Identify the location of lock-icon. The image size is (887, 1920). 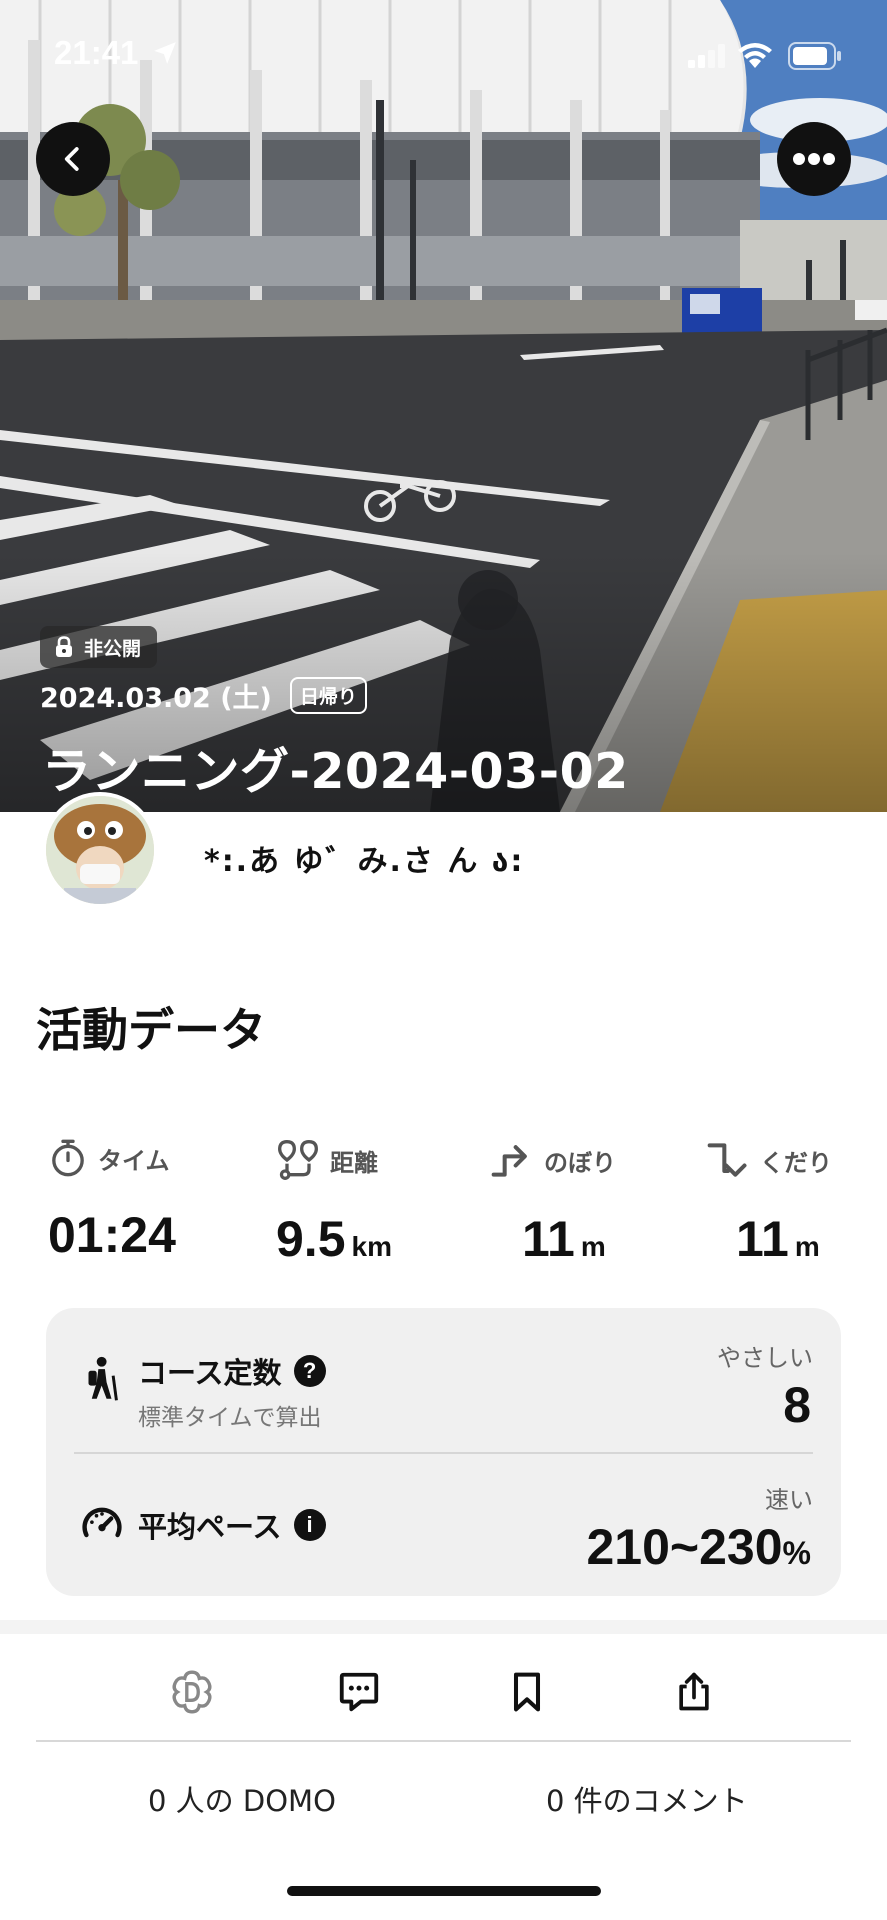
(64, 646).